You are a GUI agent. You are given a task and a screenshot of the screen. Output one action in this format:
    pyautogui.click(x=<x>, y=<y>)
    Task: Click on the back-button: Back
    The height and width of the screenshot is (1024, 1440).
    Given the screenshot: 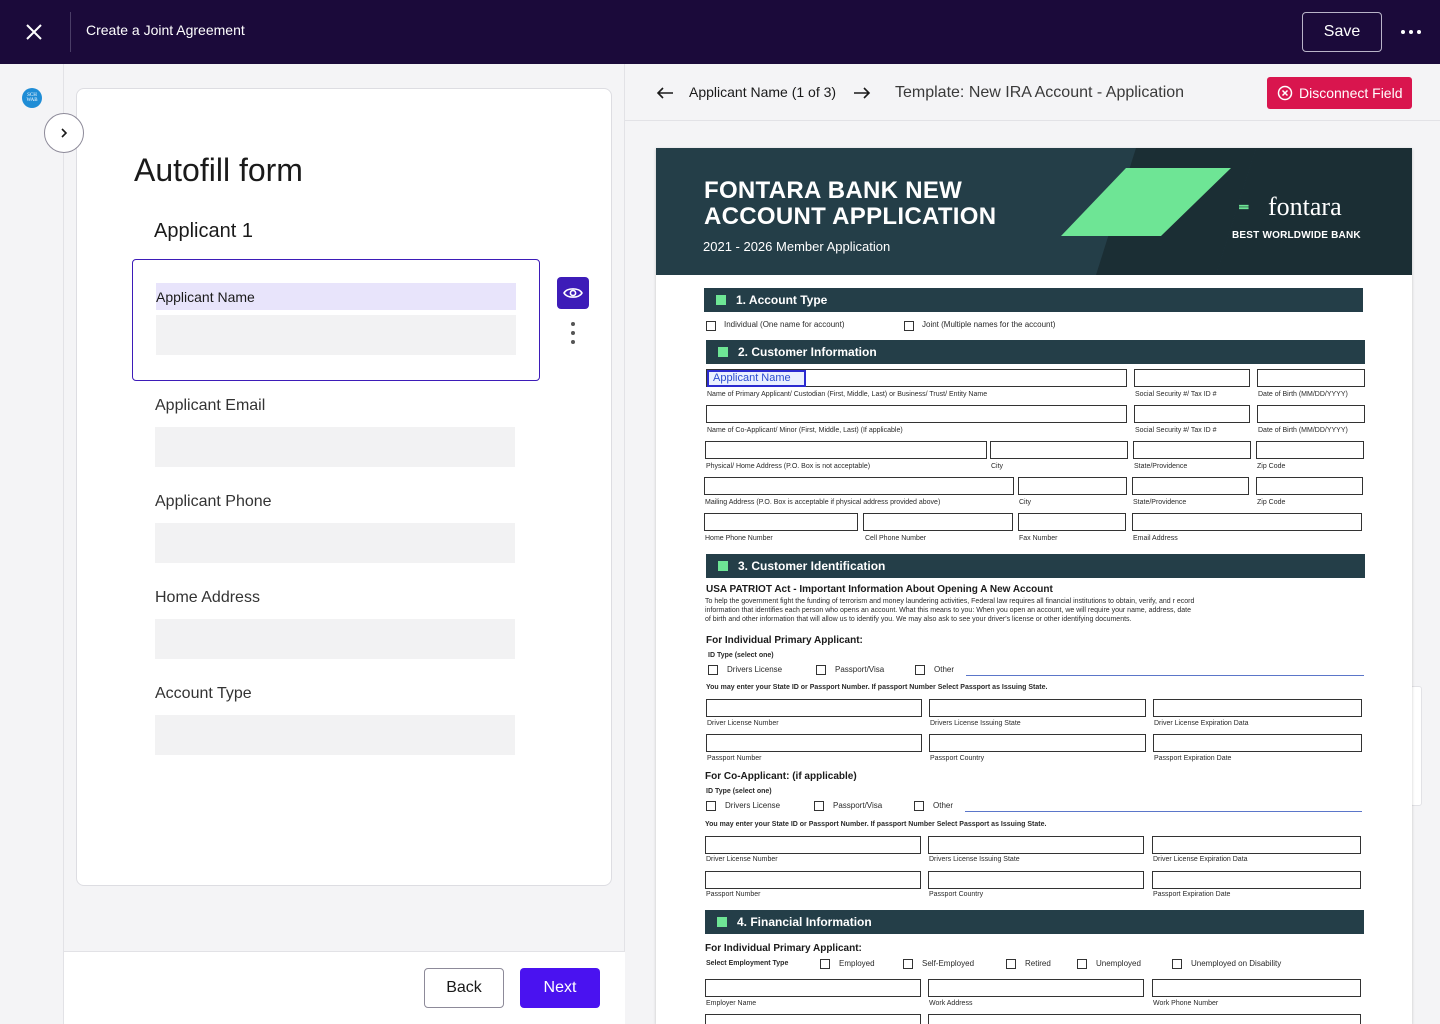 What is the action you would take?
    pyautogui.click(x=464, y=988)
    